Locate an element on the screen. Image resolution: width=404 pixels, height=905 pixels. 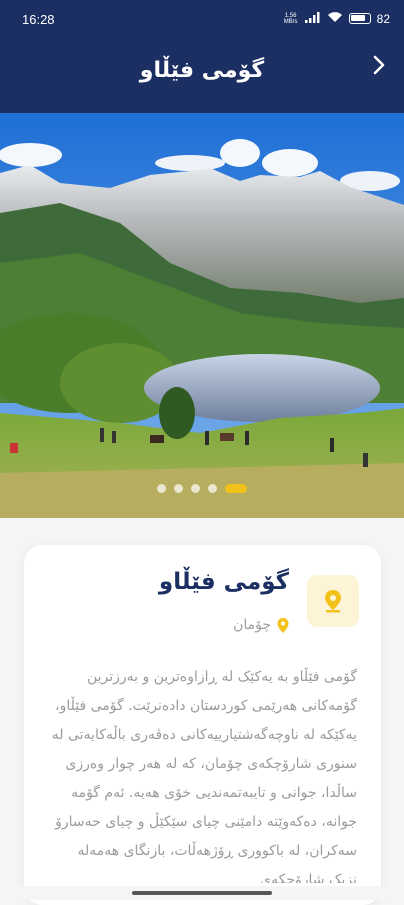
chevron-right-icon is located at coordinates (379, 65).